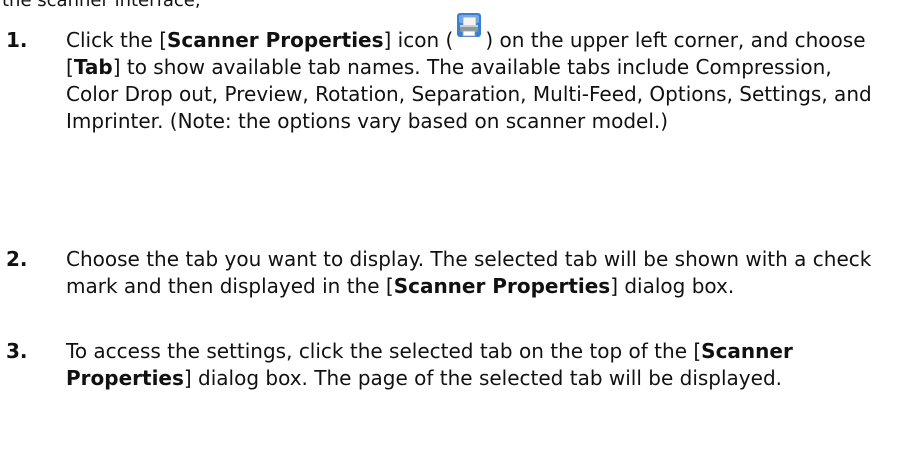 The width and height of the screenshot is (898, 450). Describe the element at coordinates (469, 31) in the screenshot. I see `scanner-properties-icon` at that location.